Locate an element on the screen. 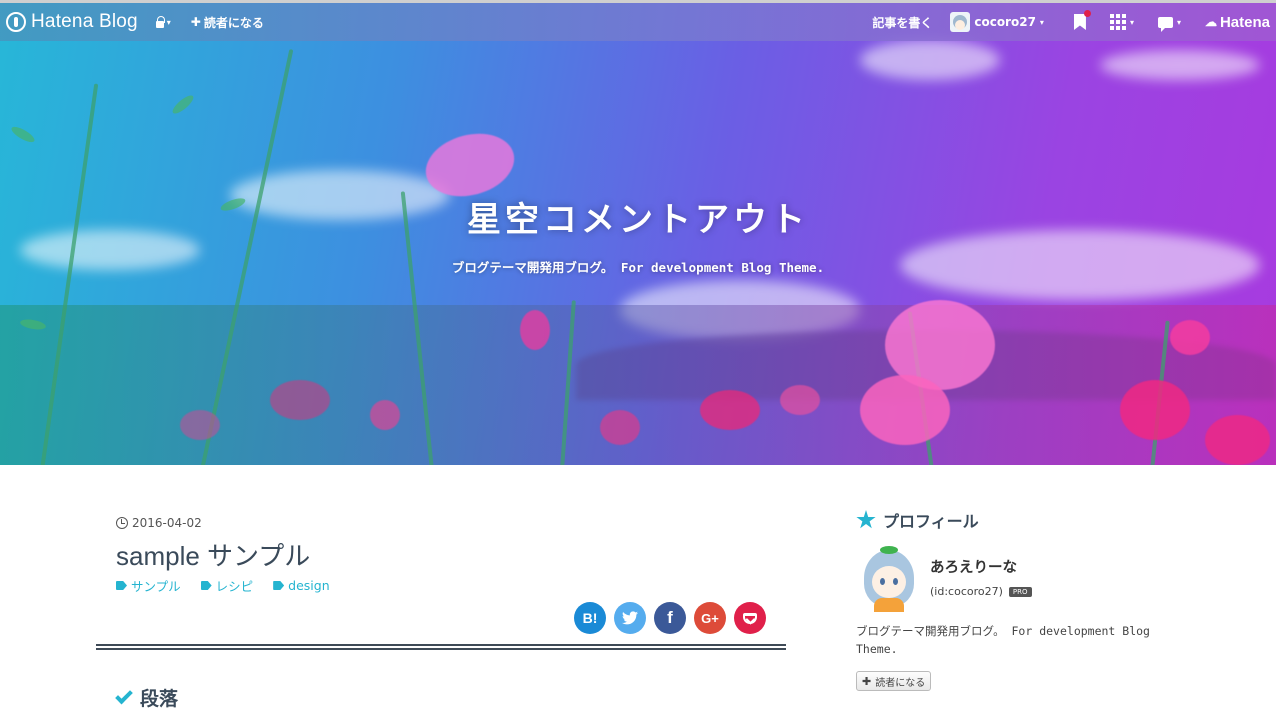 Image resolution: width=1276 pixels, height=709 pixels. category-link: design is located at coordinates (301, 585).